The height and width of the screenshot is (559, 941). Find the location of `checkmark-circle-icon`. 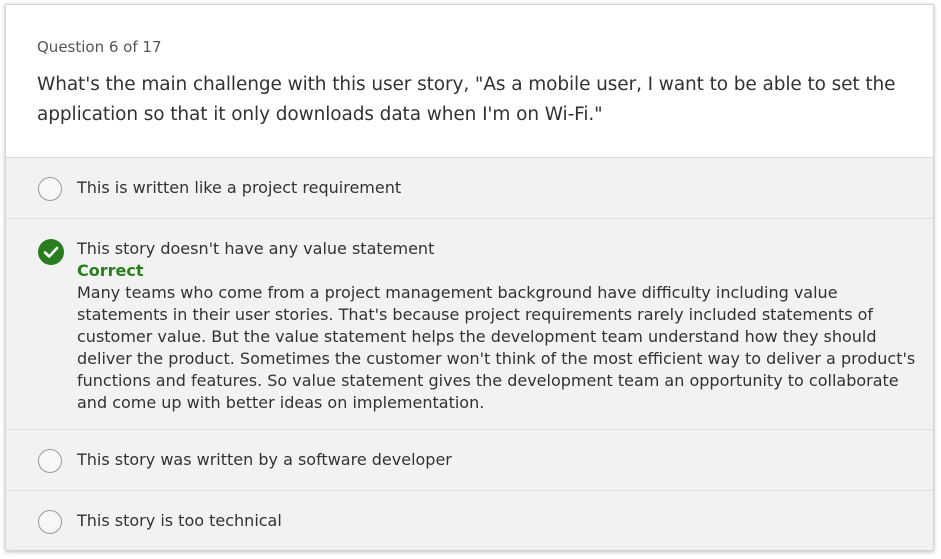

checkmark-circle-icon is located at coordinates (51, 252).